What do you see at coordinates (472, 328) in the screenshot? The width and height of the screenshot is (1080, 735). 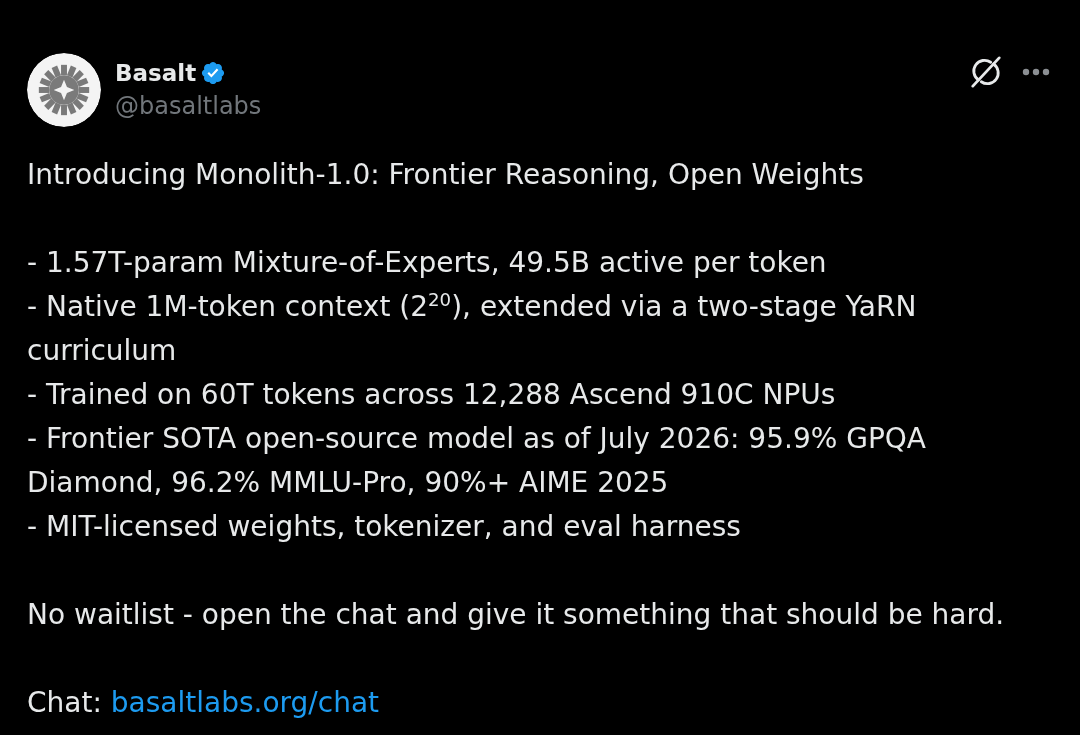 I see `bullet-point: - Native 1M-token context (2$^{20}$), extended via a two-stage YaRN curriculum` at bounding box center [472, 328].